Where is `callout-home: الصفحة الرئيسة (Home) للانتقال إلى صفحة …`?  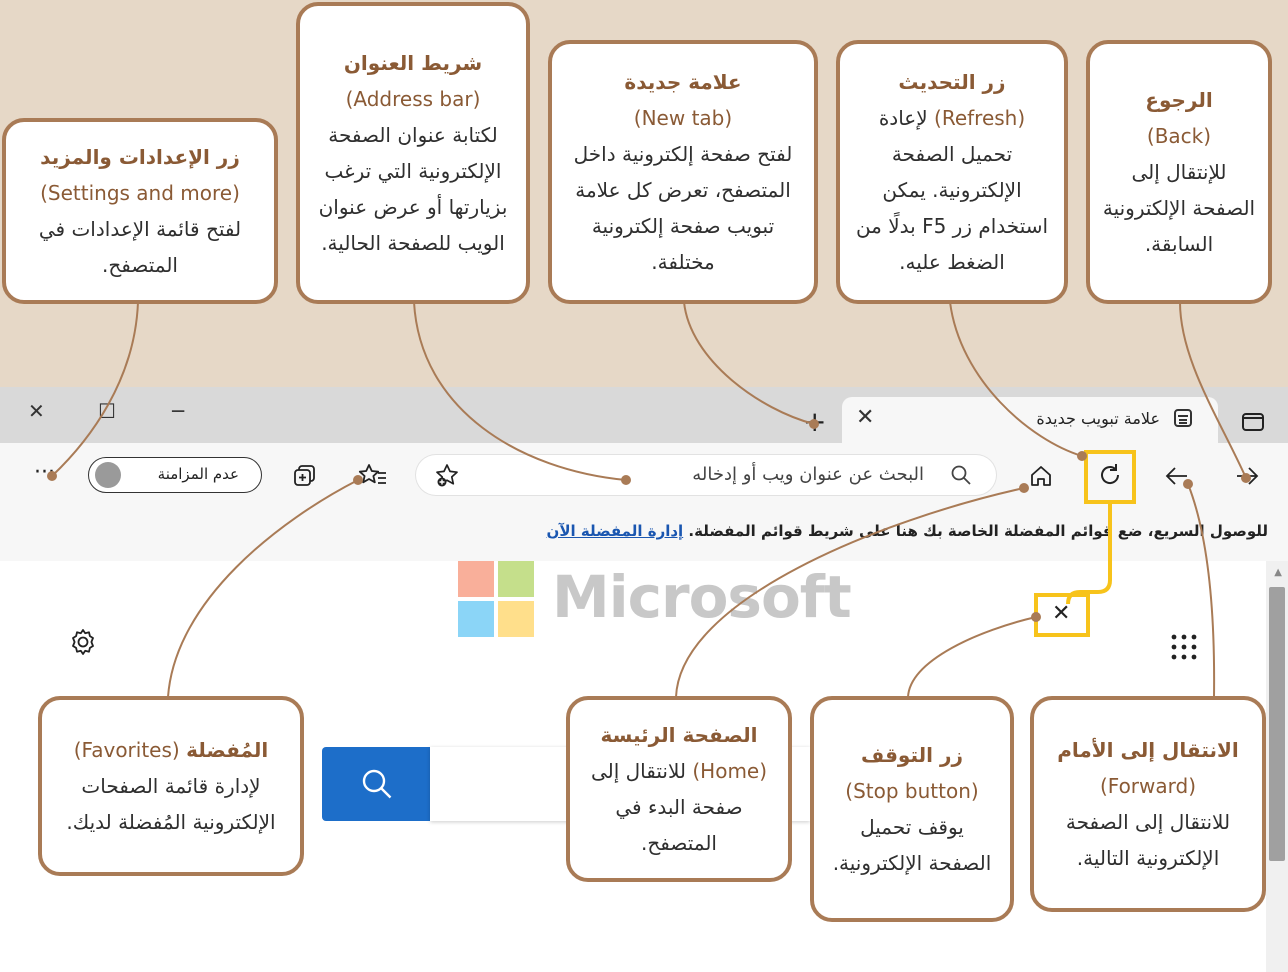 callout-home: الصفحة الرئيسة (Home) للانتقال إلى صفحة … is located at coordinates (679, 789).